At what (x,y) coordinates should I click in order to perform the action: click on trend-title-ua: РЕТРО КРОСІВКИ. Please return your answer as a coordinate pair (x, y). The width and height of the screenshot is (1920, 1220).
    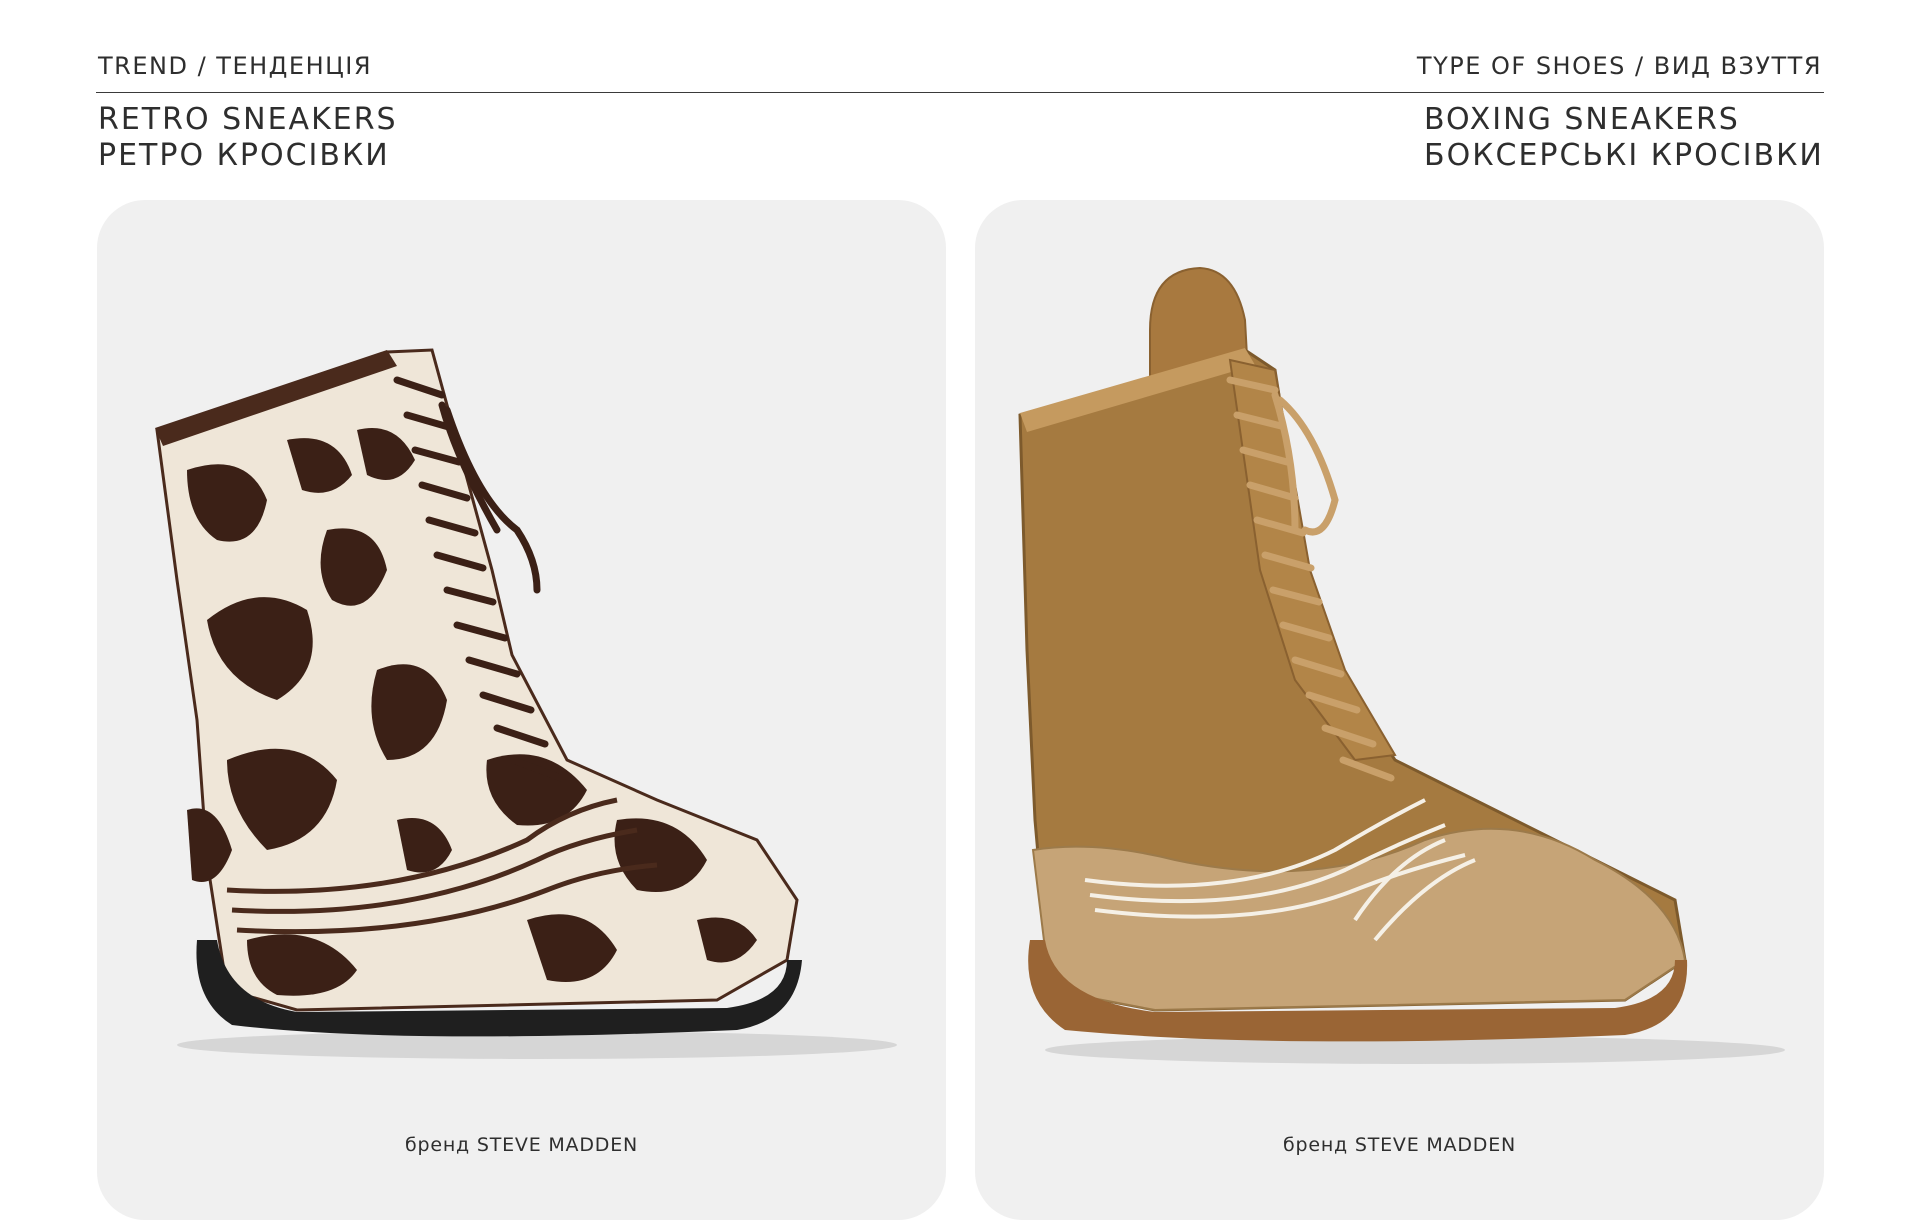
    Looking at the image, I should click on (244, 155).